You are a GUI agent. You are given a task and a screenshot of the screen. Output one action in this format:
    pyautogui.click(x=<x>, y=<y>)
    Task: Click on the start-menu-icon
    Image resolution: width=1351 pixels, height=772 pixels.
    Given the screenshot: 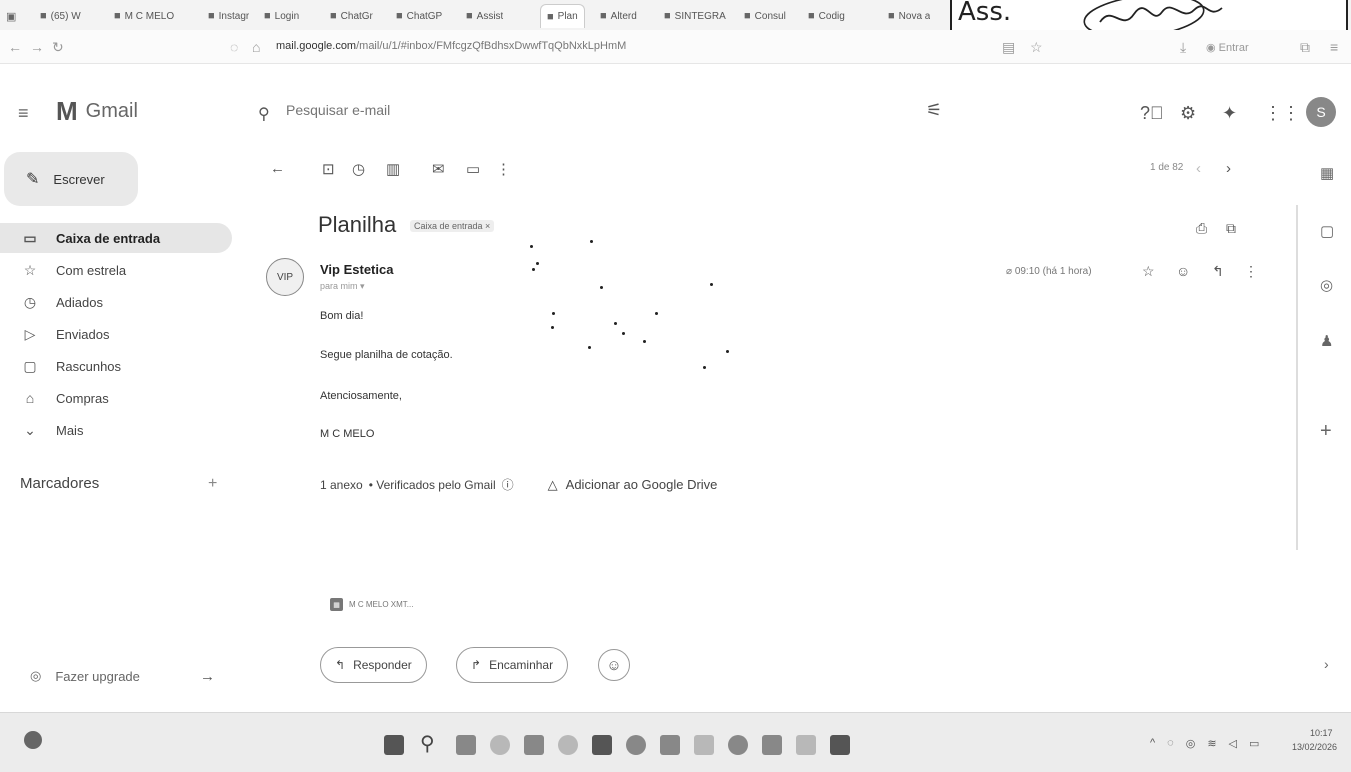 What is the action you would take?
    pyautogui.click(x=394, y=745)
    